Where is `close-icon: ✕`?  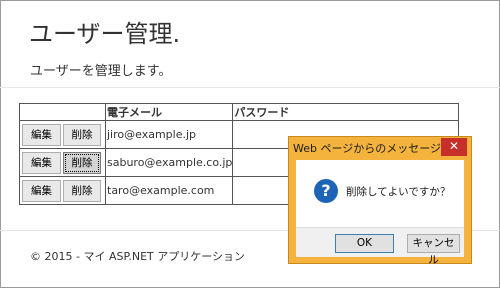
close-icon: ✕ is located at coordinates (454, 147).